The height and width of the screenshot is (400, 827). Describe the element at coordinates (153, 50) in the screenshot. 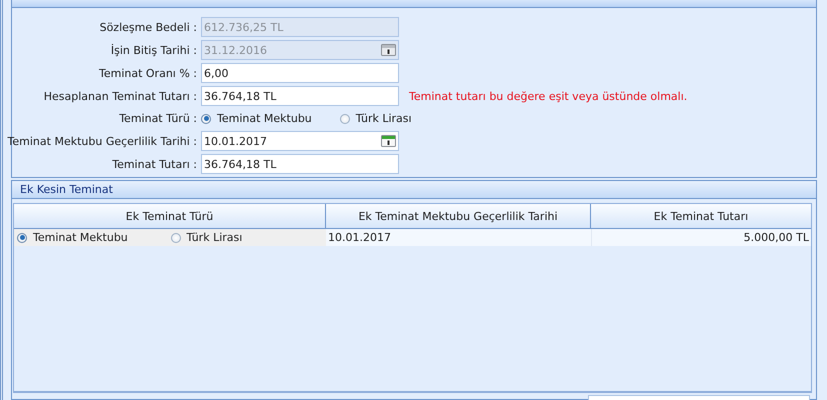

I see `field-label: İşin Bitiş Tarihi :` at that location.